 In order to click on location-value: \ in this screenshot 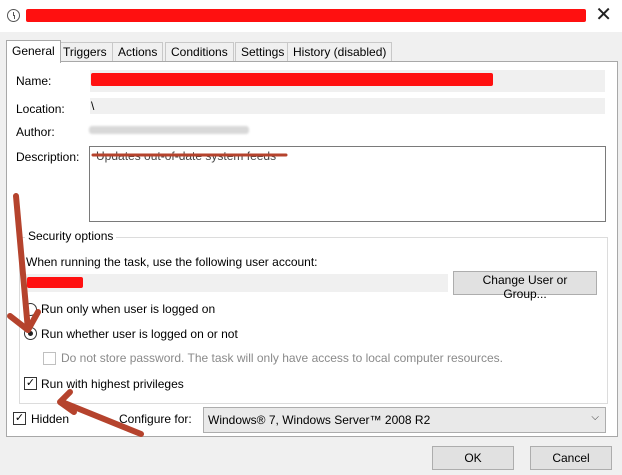, I will do `click(93, 106)`.